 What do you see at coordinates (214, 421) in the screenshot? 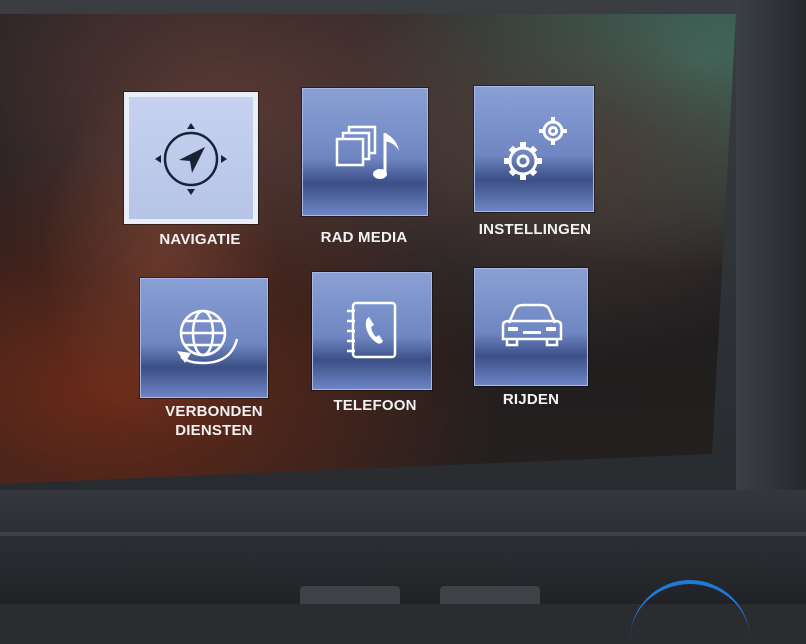
I see `tile-verbonden-diensten-label: VERBONDEN DIENSTEN` at bounding box center [214, 421].